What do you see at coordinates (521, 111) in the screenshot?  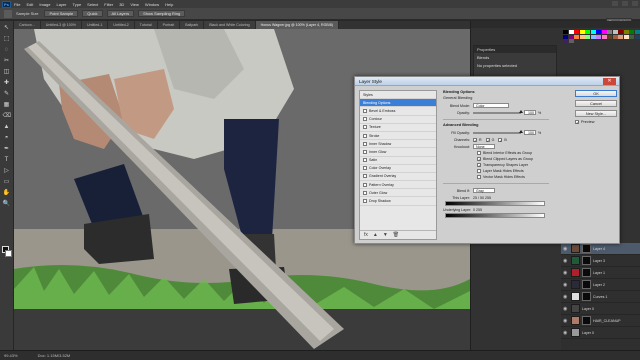 I see `opacity-slider-knob` at bounding box center [521, 111].